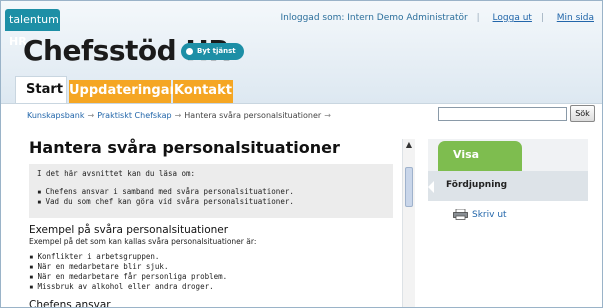  I want to click on search-input, so click(502, 114).